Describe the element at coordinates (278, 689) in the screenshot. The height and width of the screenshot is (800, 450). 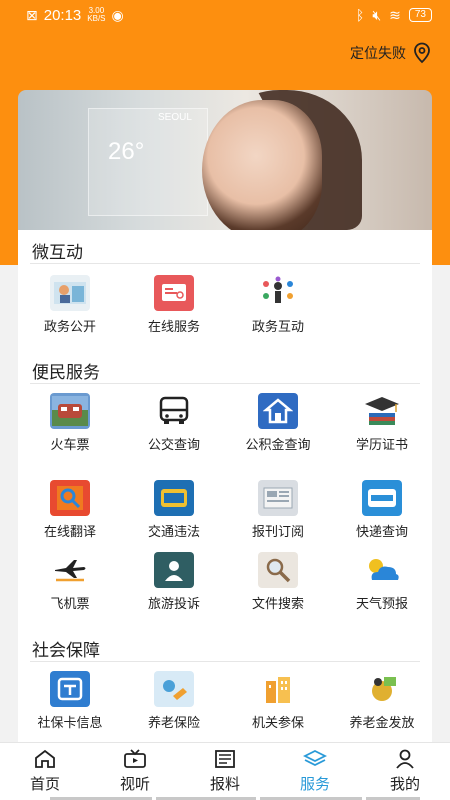
I see `institution-insurance-icon` at that location.